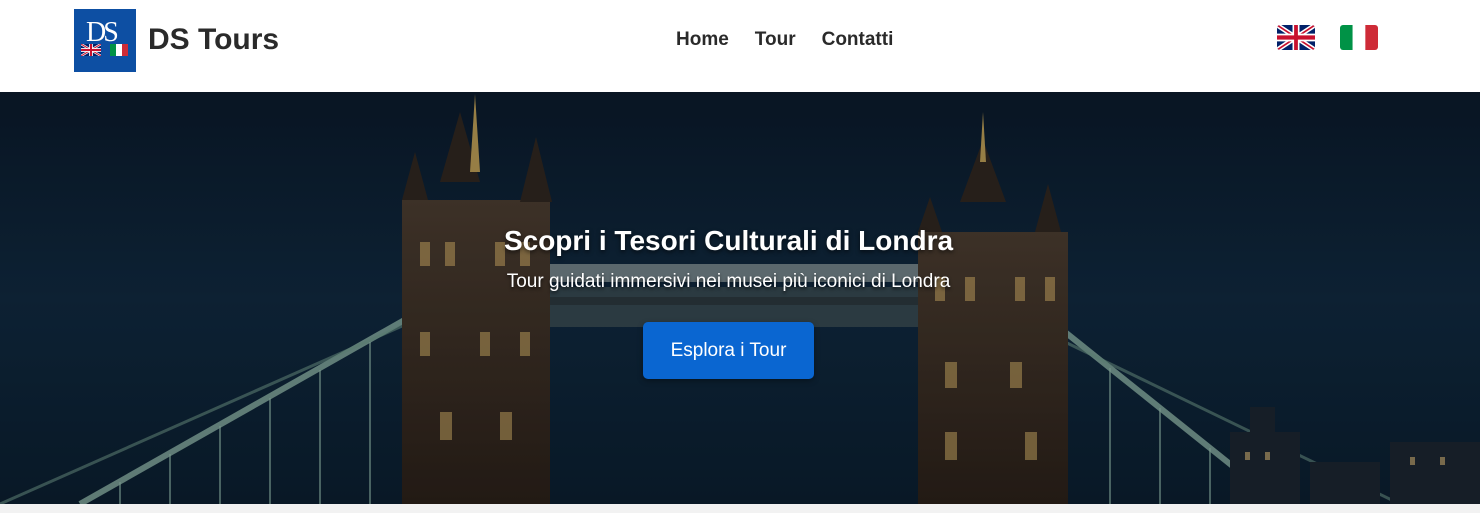 The width and height of the screenshot is (1480, 513). I want to click on hero-title: Scopri i Tesori Culturali di Londra, so click(728, 240).